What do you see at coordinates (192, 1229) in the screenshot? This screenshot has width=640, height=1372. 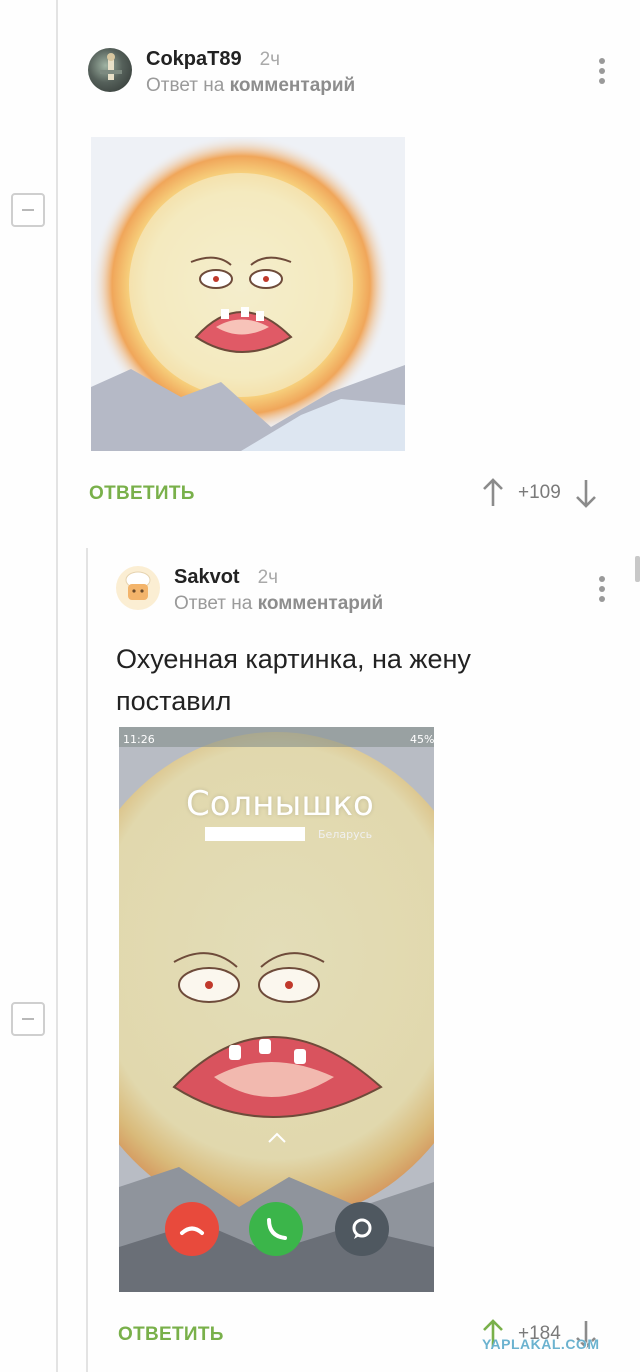 I see `decline-call-icon` at bounding box center [192, 1229].